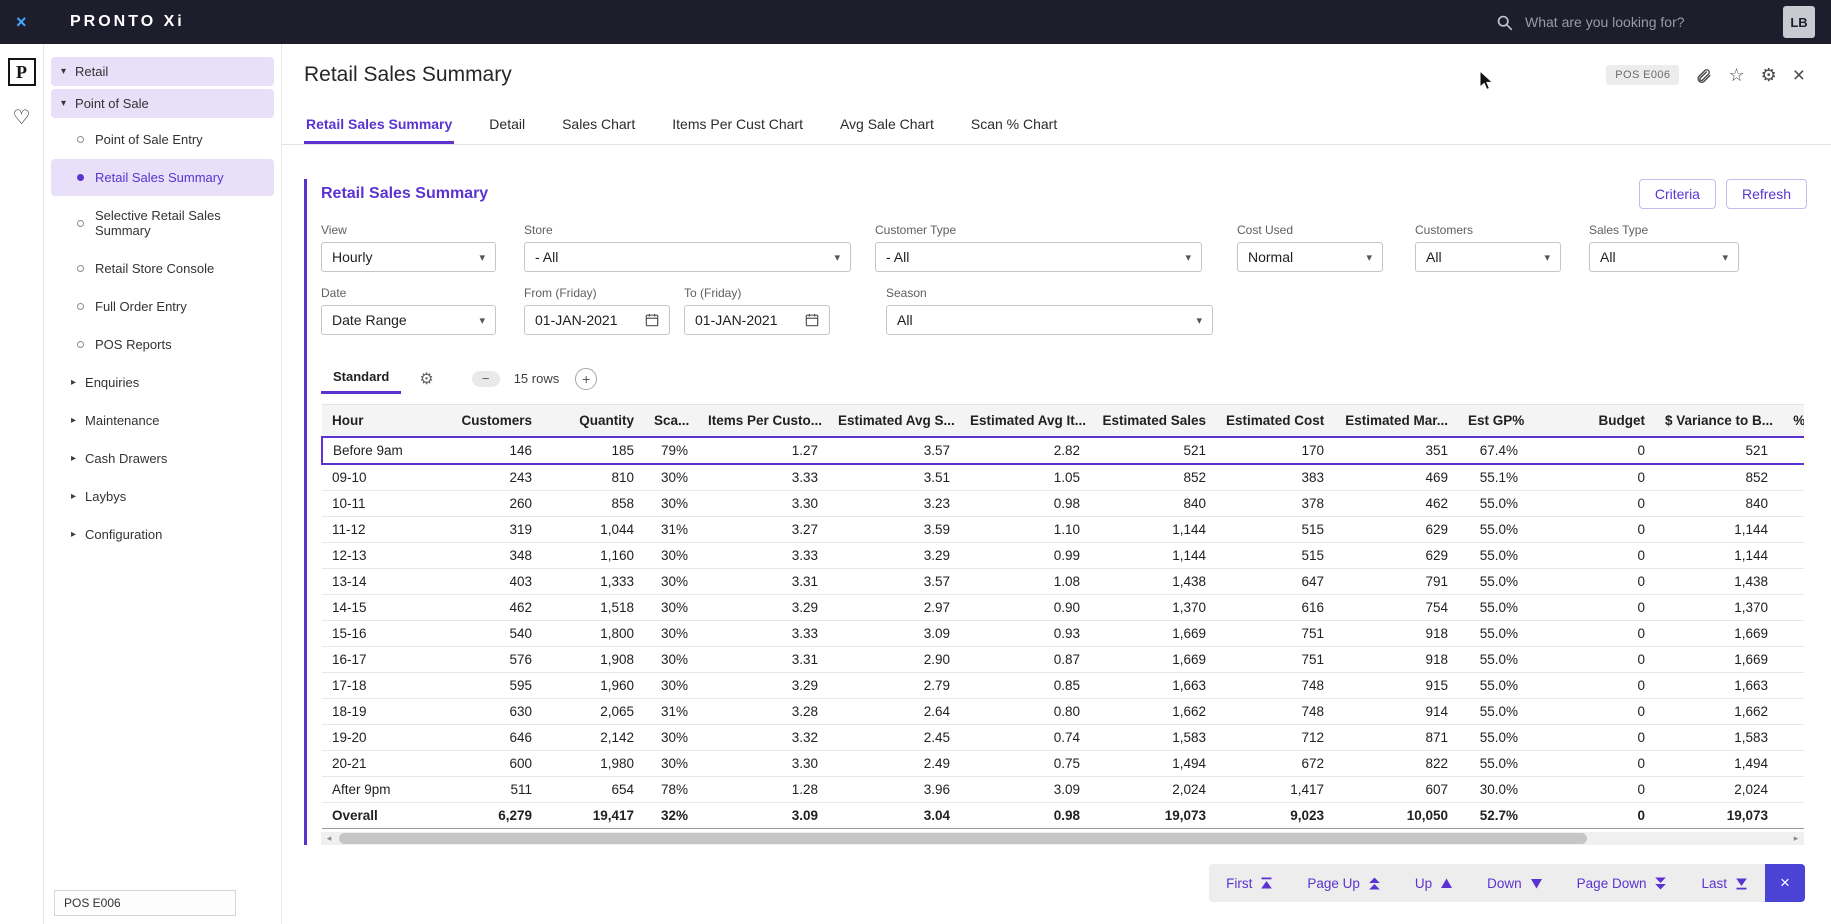 This screenshot has width=1831, height=924. Describe the element at coordinates (812, 320) in the screenshot. I see `calendar-icon` at that location.